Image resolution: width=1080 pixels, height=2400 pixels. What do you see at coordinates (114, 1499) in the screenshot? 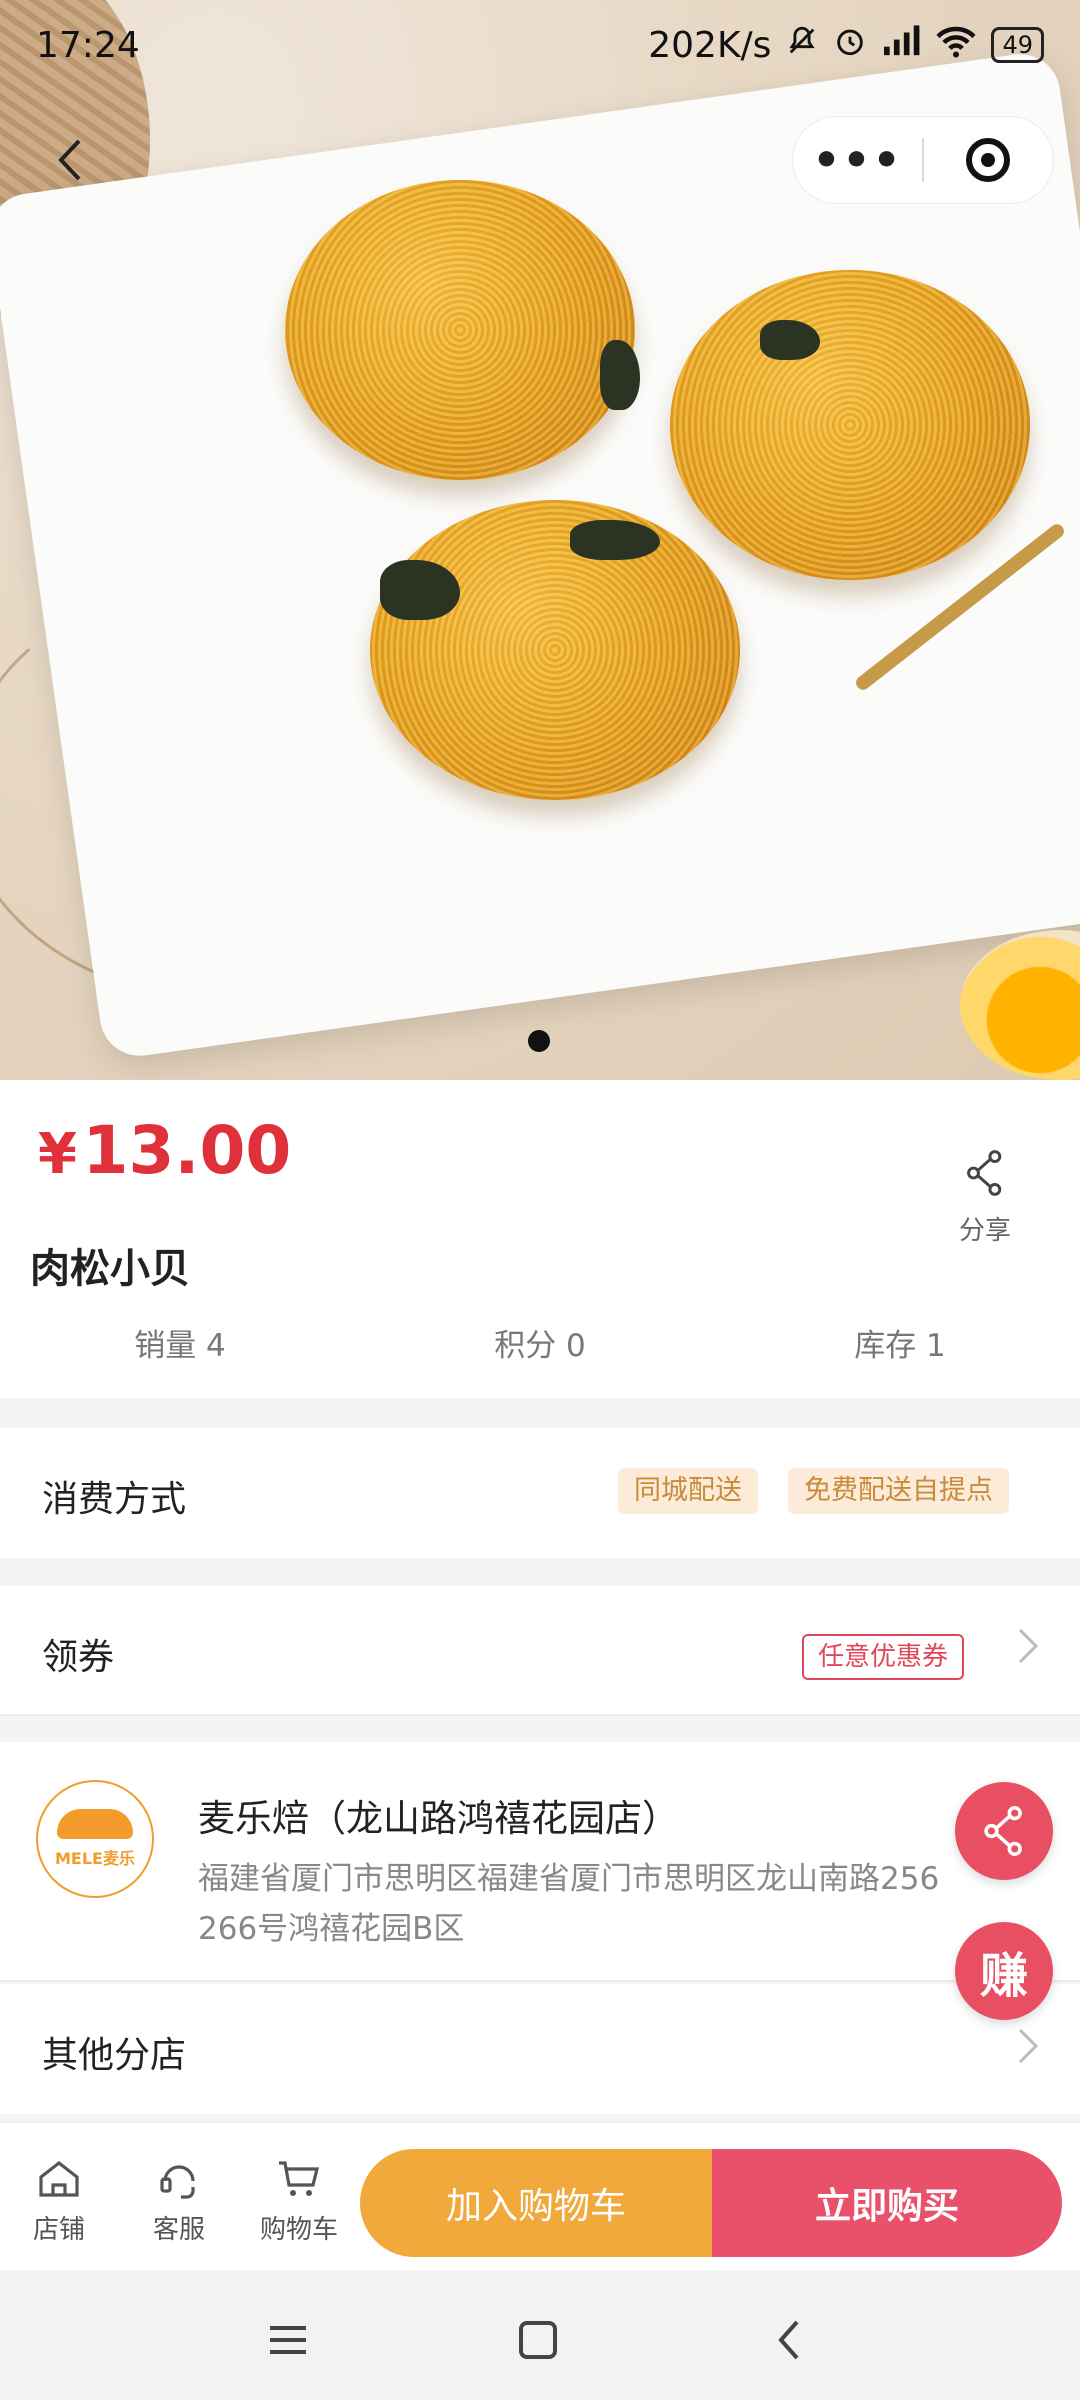
I see `consumption-label: 消费方式` at bounding box center [114, 1499].